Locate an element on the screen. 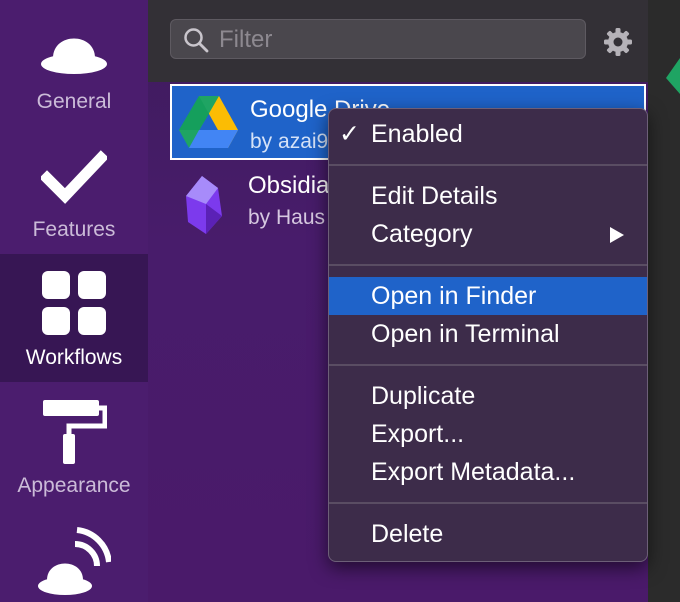 The width and height of the screenshot is (680, 602). menu-item-open-in-finder: Open in Finder is located at coordinates (488, 296).